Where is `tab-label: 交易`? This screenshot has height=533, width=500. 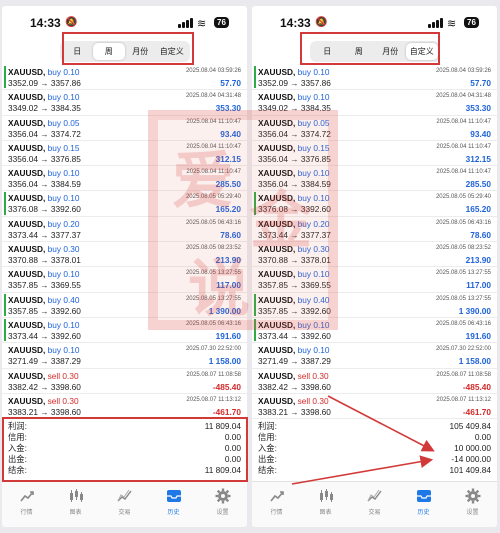 tab-label: 交易 is located at coordinates (124, 513).